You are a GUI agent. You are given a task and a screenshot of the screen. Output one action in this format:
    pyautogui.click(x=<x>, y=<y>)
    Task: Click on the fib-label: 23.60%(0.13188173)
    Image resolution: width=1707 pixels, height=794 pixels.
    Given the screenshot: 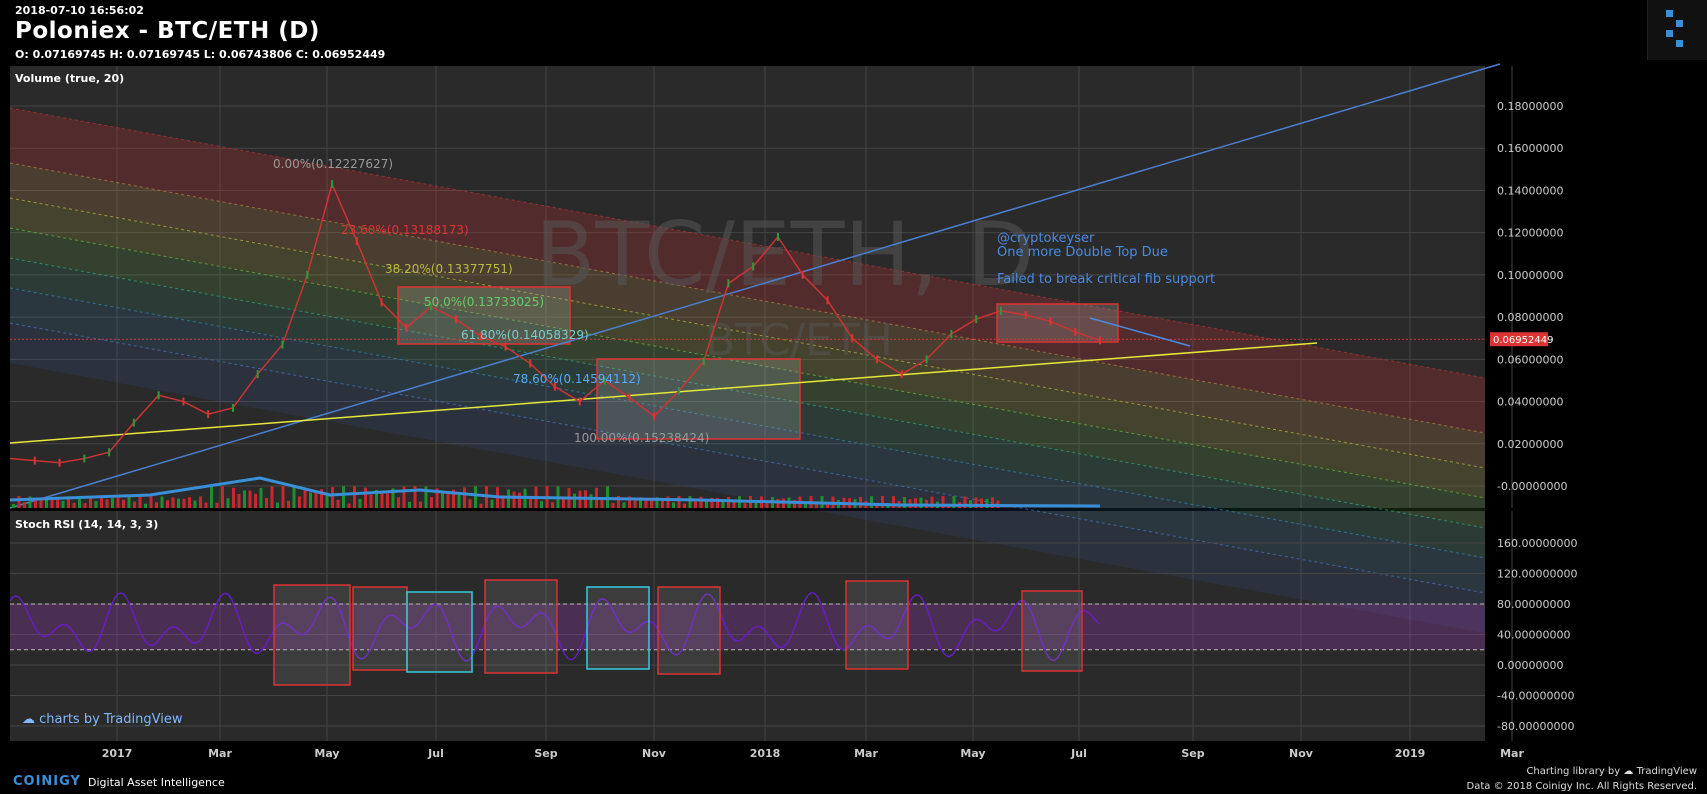 What is the action you would take?
    pyautogui.click(x=405, y=230)
    